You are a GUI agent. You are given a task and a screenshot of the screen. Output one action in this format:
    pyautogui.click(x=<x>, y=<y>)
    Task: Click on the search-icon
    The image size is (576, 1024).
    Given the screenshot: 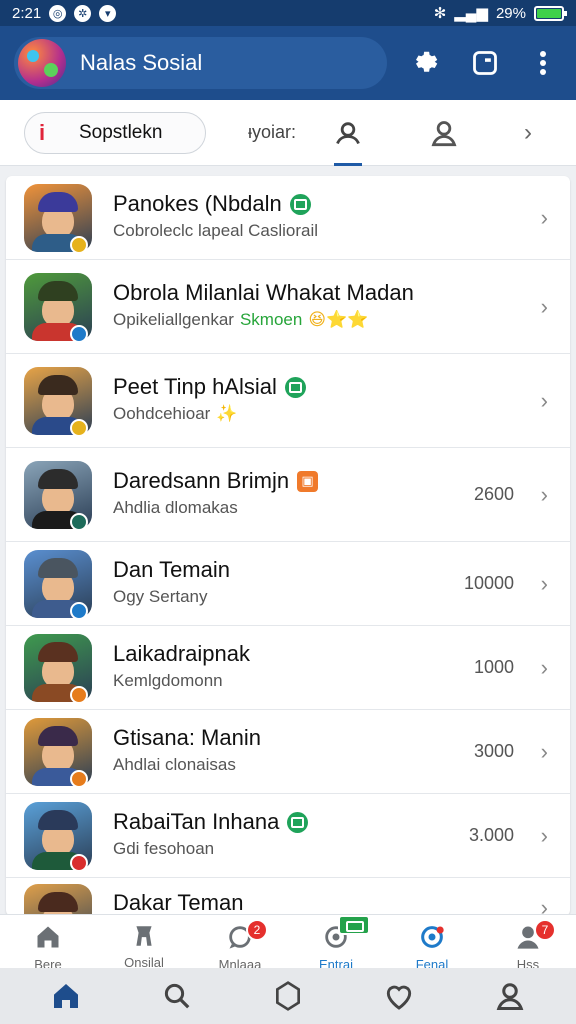 What is the action you would take?
    pyautogui.click(x=177, y=996)
    